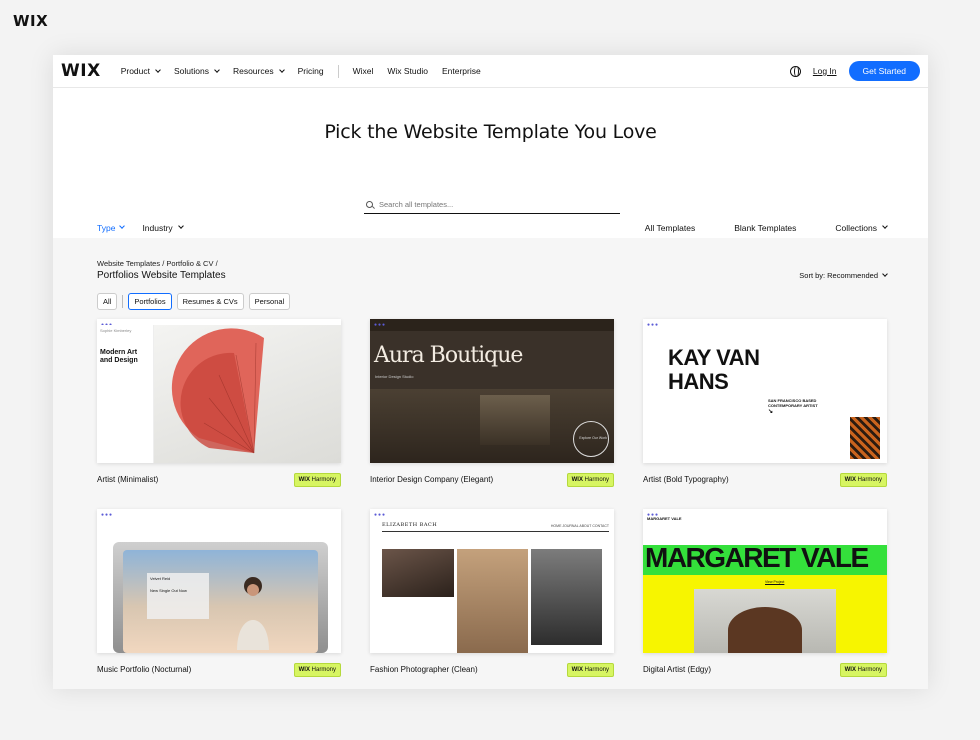  Describe the element at coordinates (168, 590) in the screenshot. I see `thumb-subtext: New Single Out Now` at that location.